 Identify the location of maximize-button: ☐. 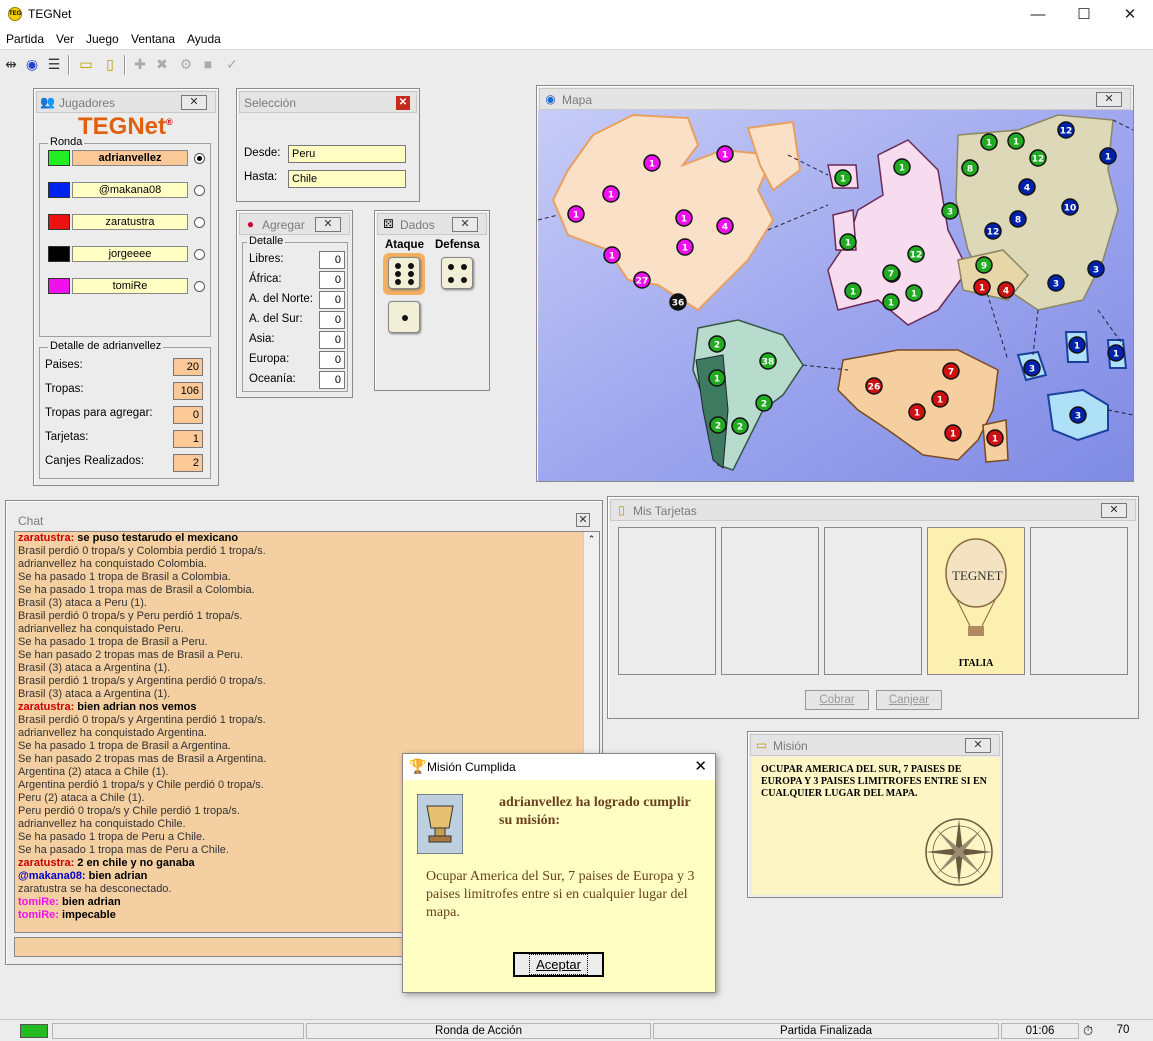
(1084, 15).